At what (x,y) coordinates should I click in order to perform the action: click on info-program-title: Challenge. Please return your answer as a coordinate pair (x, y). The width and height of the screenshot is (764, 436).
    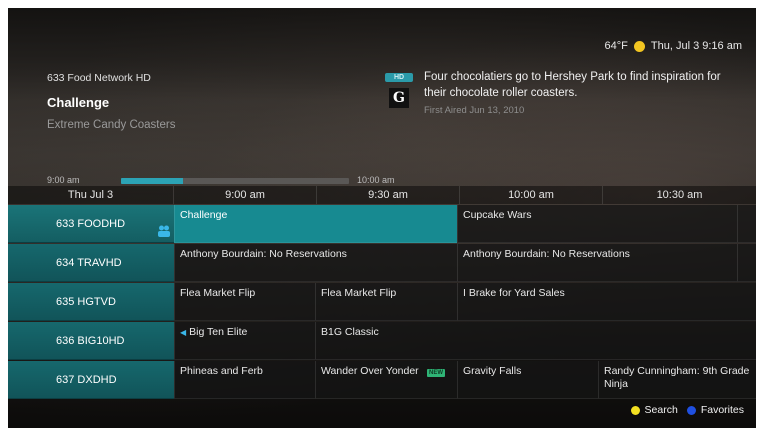
    Looking at the image, I should click on (78, 102).